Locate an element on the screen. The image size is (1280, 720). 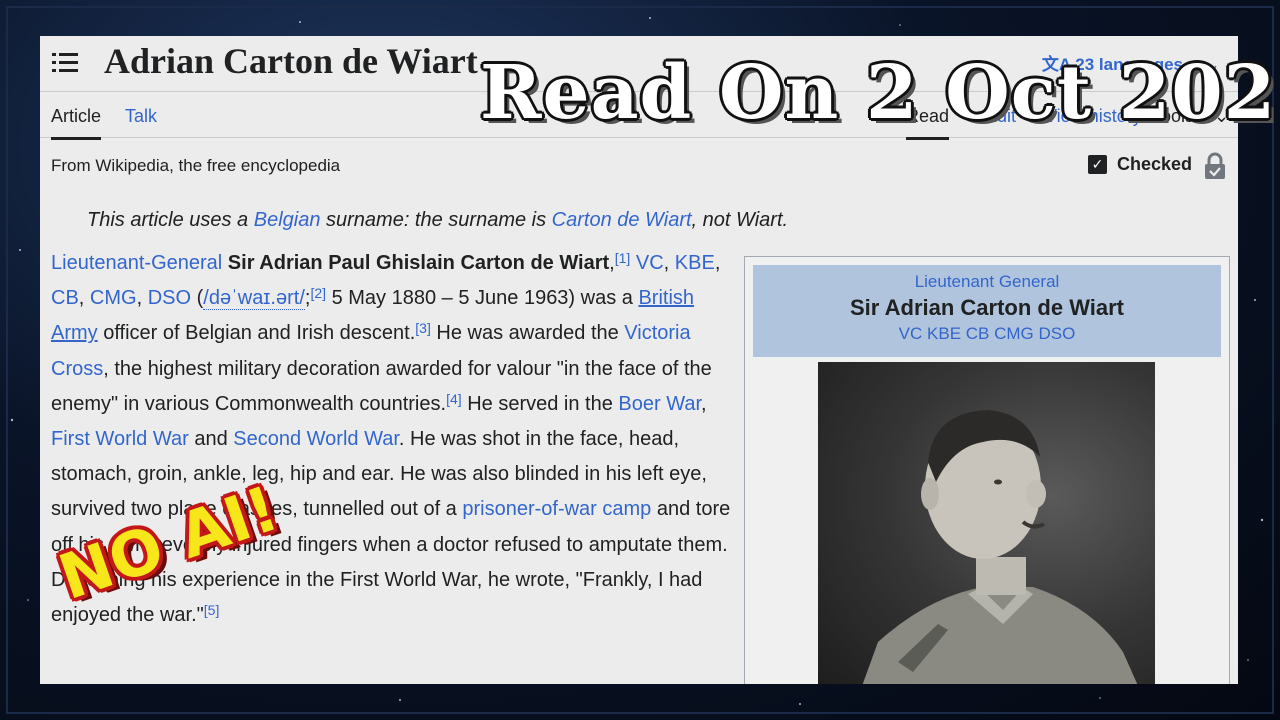
life-dates: 5 May 1880 – 5 June 1963) was is located at coordinates (471, 298).